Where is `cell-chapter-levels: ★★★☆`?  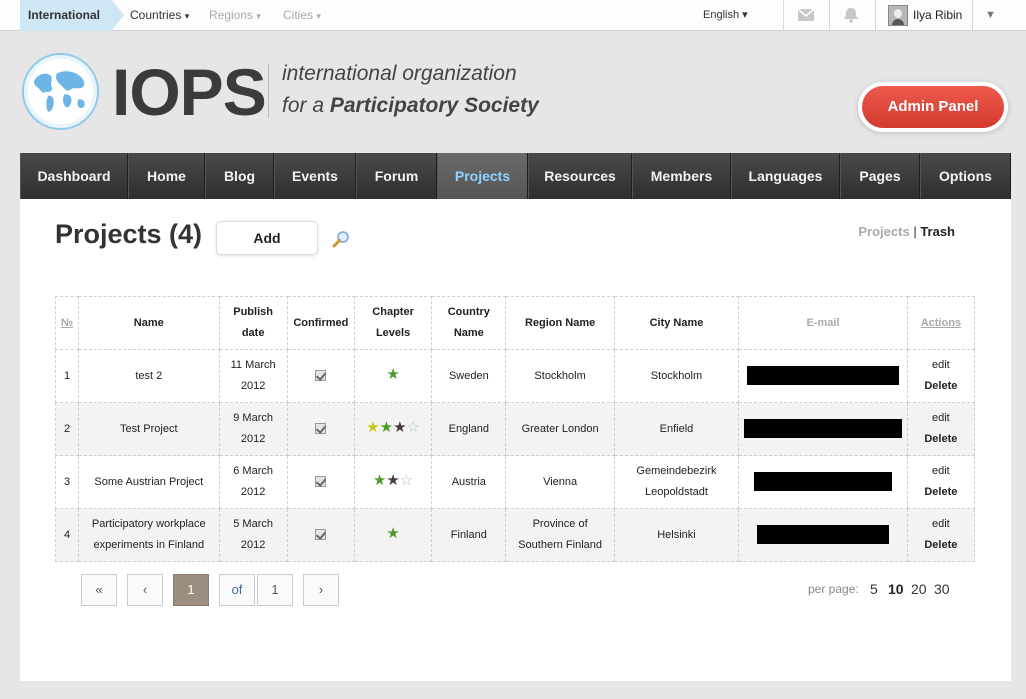 cell-chapter-levels: ★★★☆ is located at coordinates (393, 429).